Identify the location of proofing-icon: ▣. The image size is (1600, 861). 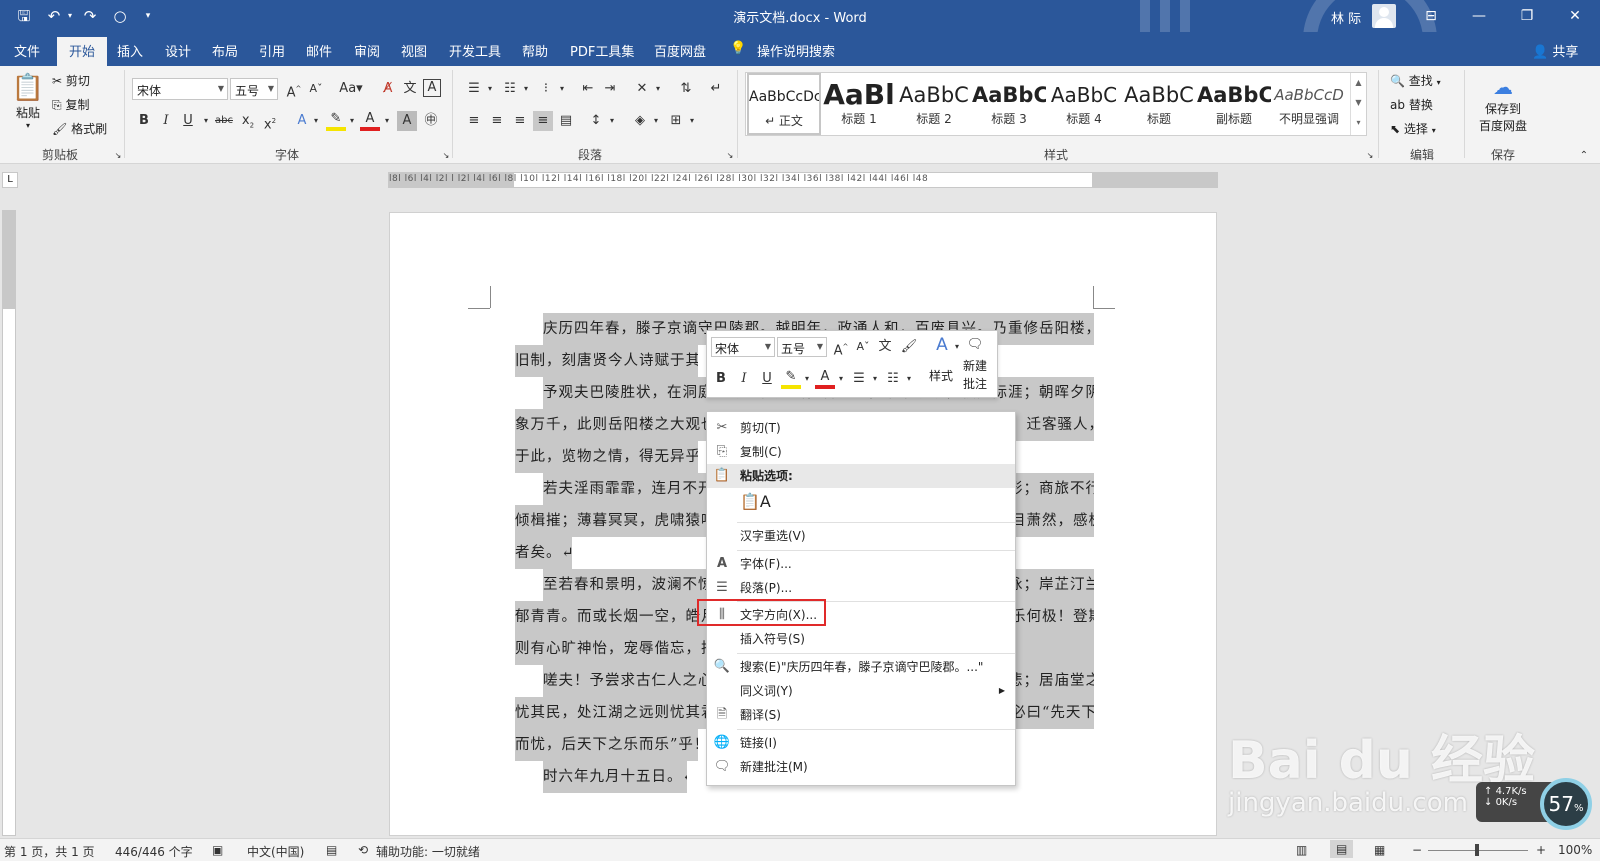
(217, 850).